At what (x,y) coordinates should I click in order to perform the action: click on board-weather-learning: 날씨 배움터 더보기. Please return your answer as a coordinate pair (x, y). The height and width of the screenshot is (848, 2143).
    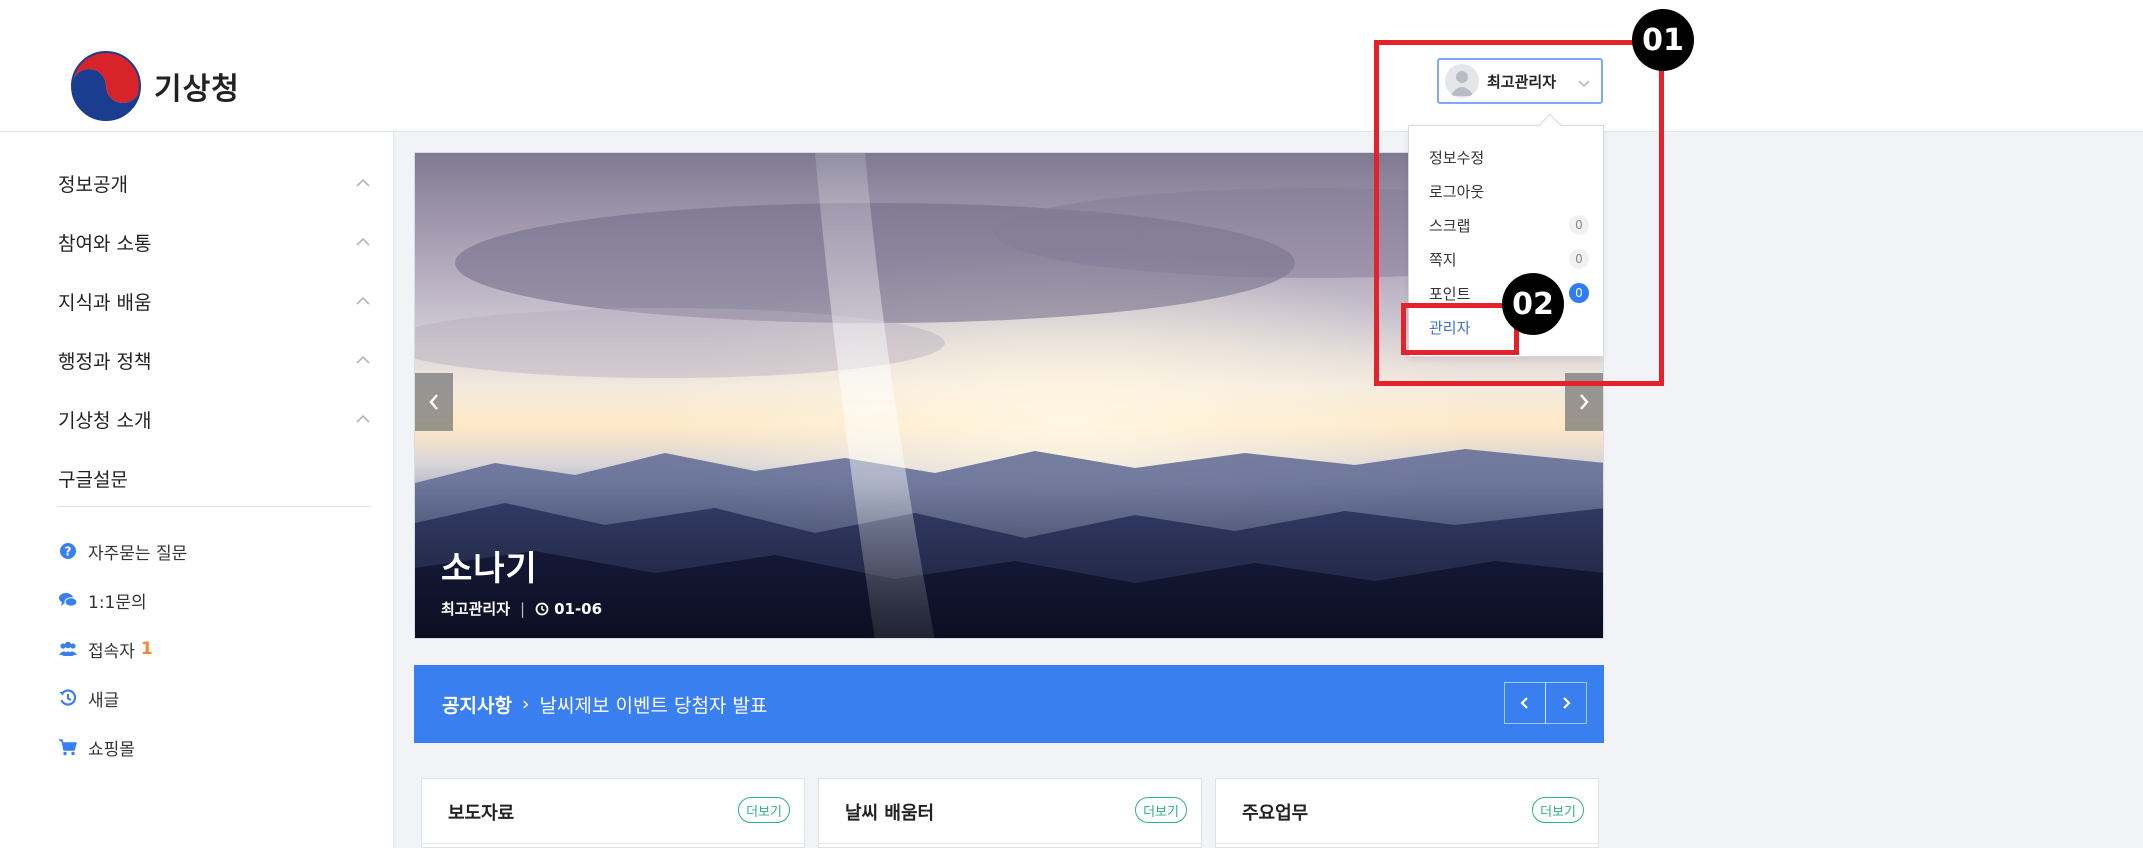
    Looking at the image, I should click on (1010, 813).